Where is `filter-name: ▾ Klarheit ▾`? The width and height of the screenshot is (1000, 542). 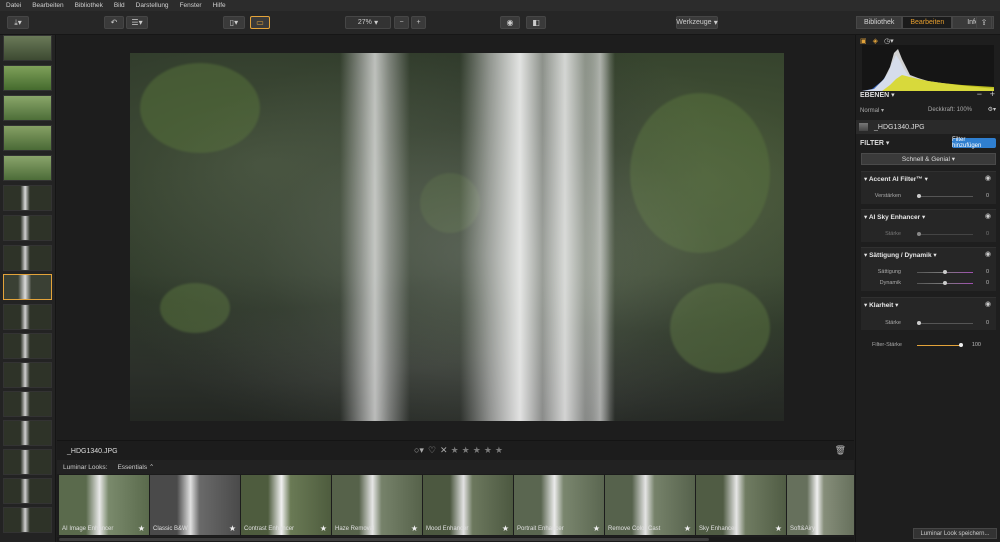 filter-name: ▾ Klarheit ▾ is located at coordinates (881, 305).